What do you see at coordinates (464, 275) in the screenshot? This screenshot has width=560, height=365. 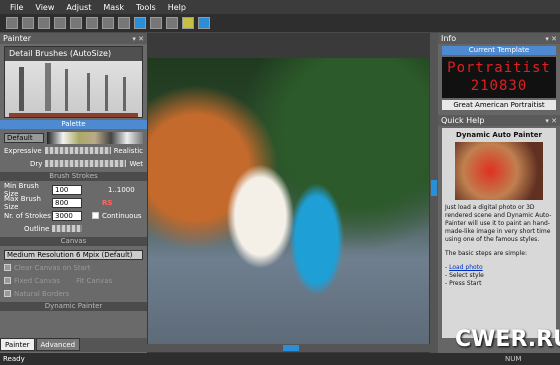 I see `quickhelp-step2: - Select style` at bounding box center [464, 275].